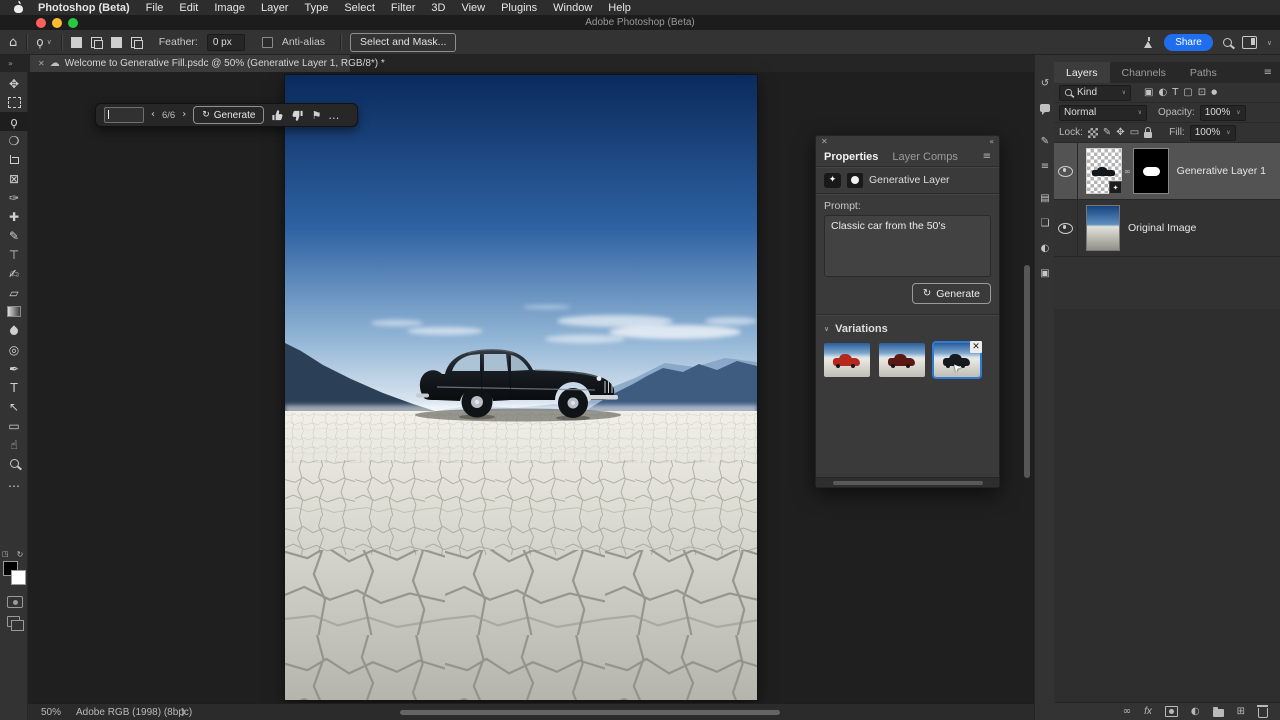  What do you see at coordinates (991, 142) in the screenshot?
I see `collapse-panel-icon: «` at bounding box center [991, 142].